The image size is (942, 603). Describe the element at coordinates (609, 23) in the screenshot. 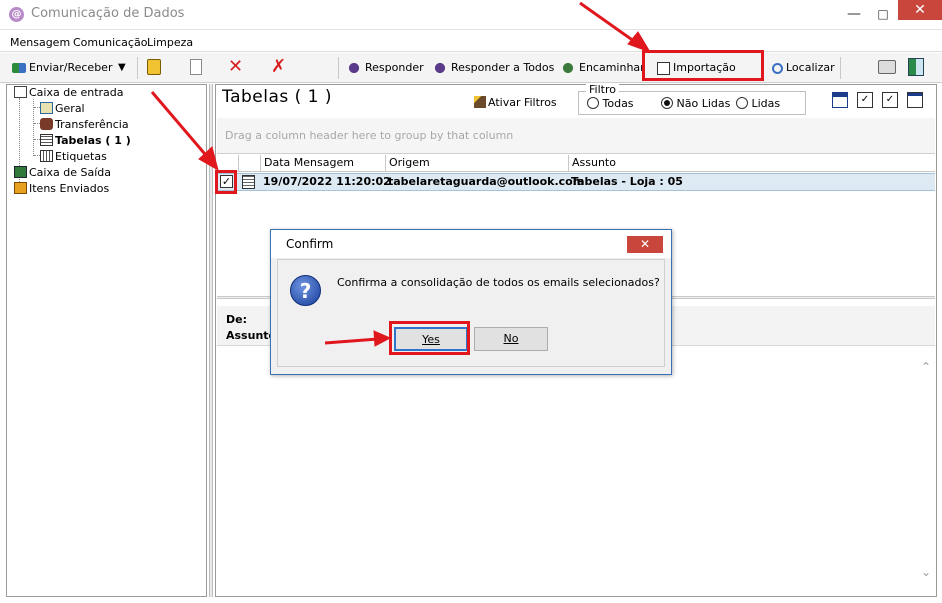

I see `arrow-to-import` at that location.